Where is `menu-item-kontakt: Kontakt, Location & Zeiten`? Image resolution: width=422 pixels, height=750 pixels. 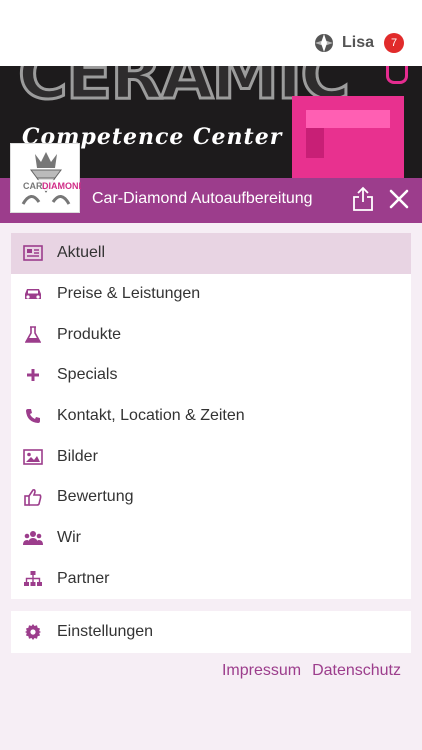 menu-item-kontakt: Kontakt, Location & Zeiten is located at coordinates (211, 416).